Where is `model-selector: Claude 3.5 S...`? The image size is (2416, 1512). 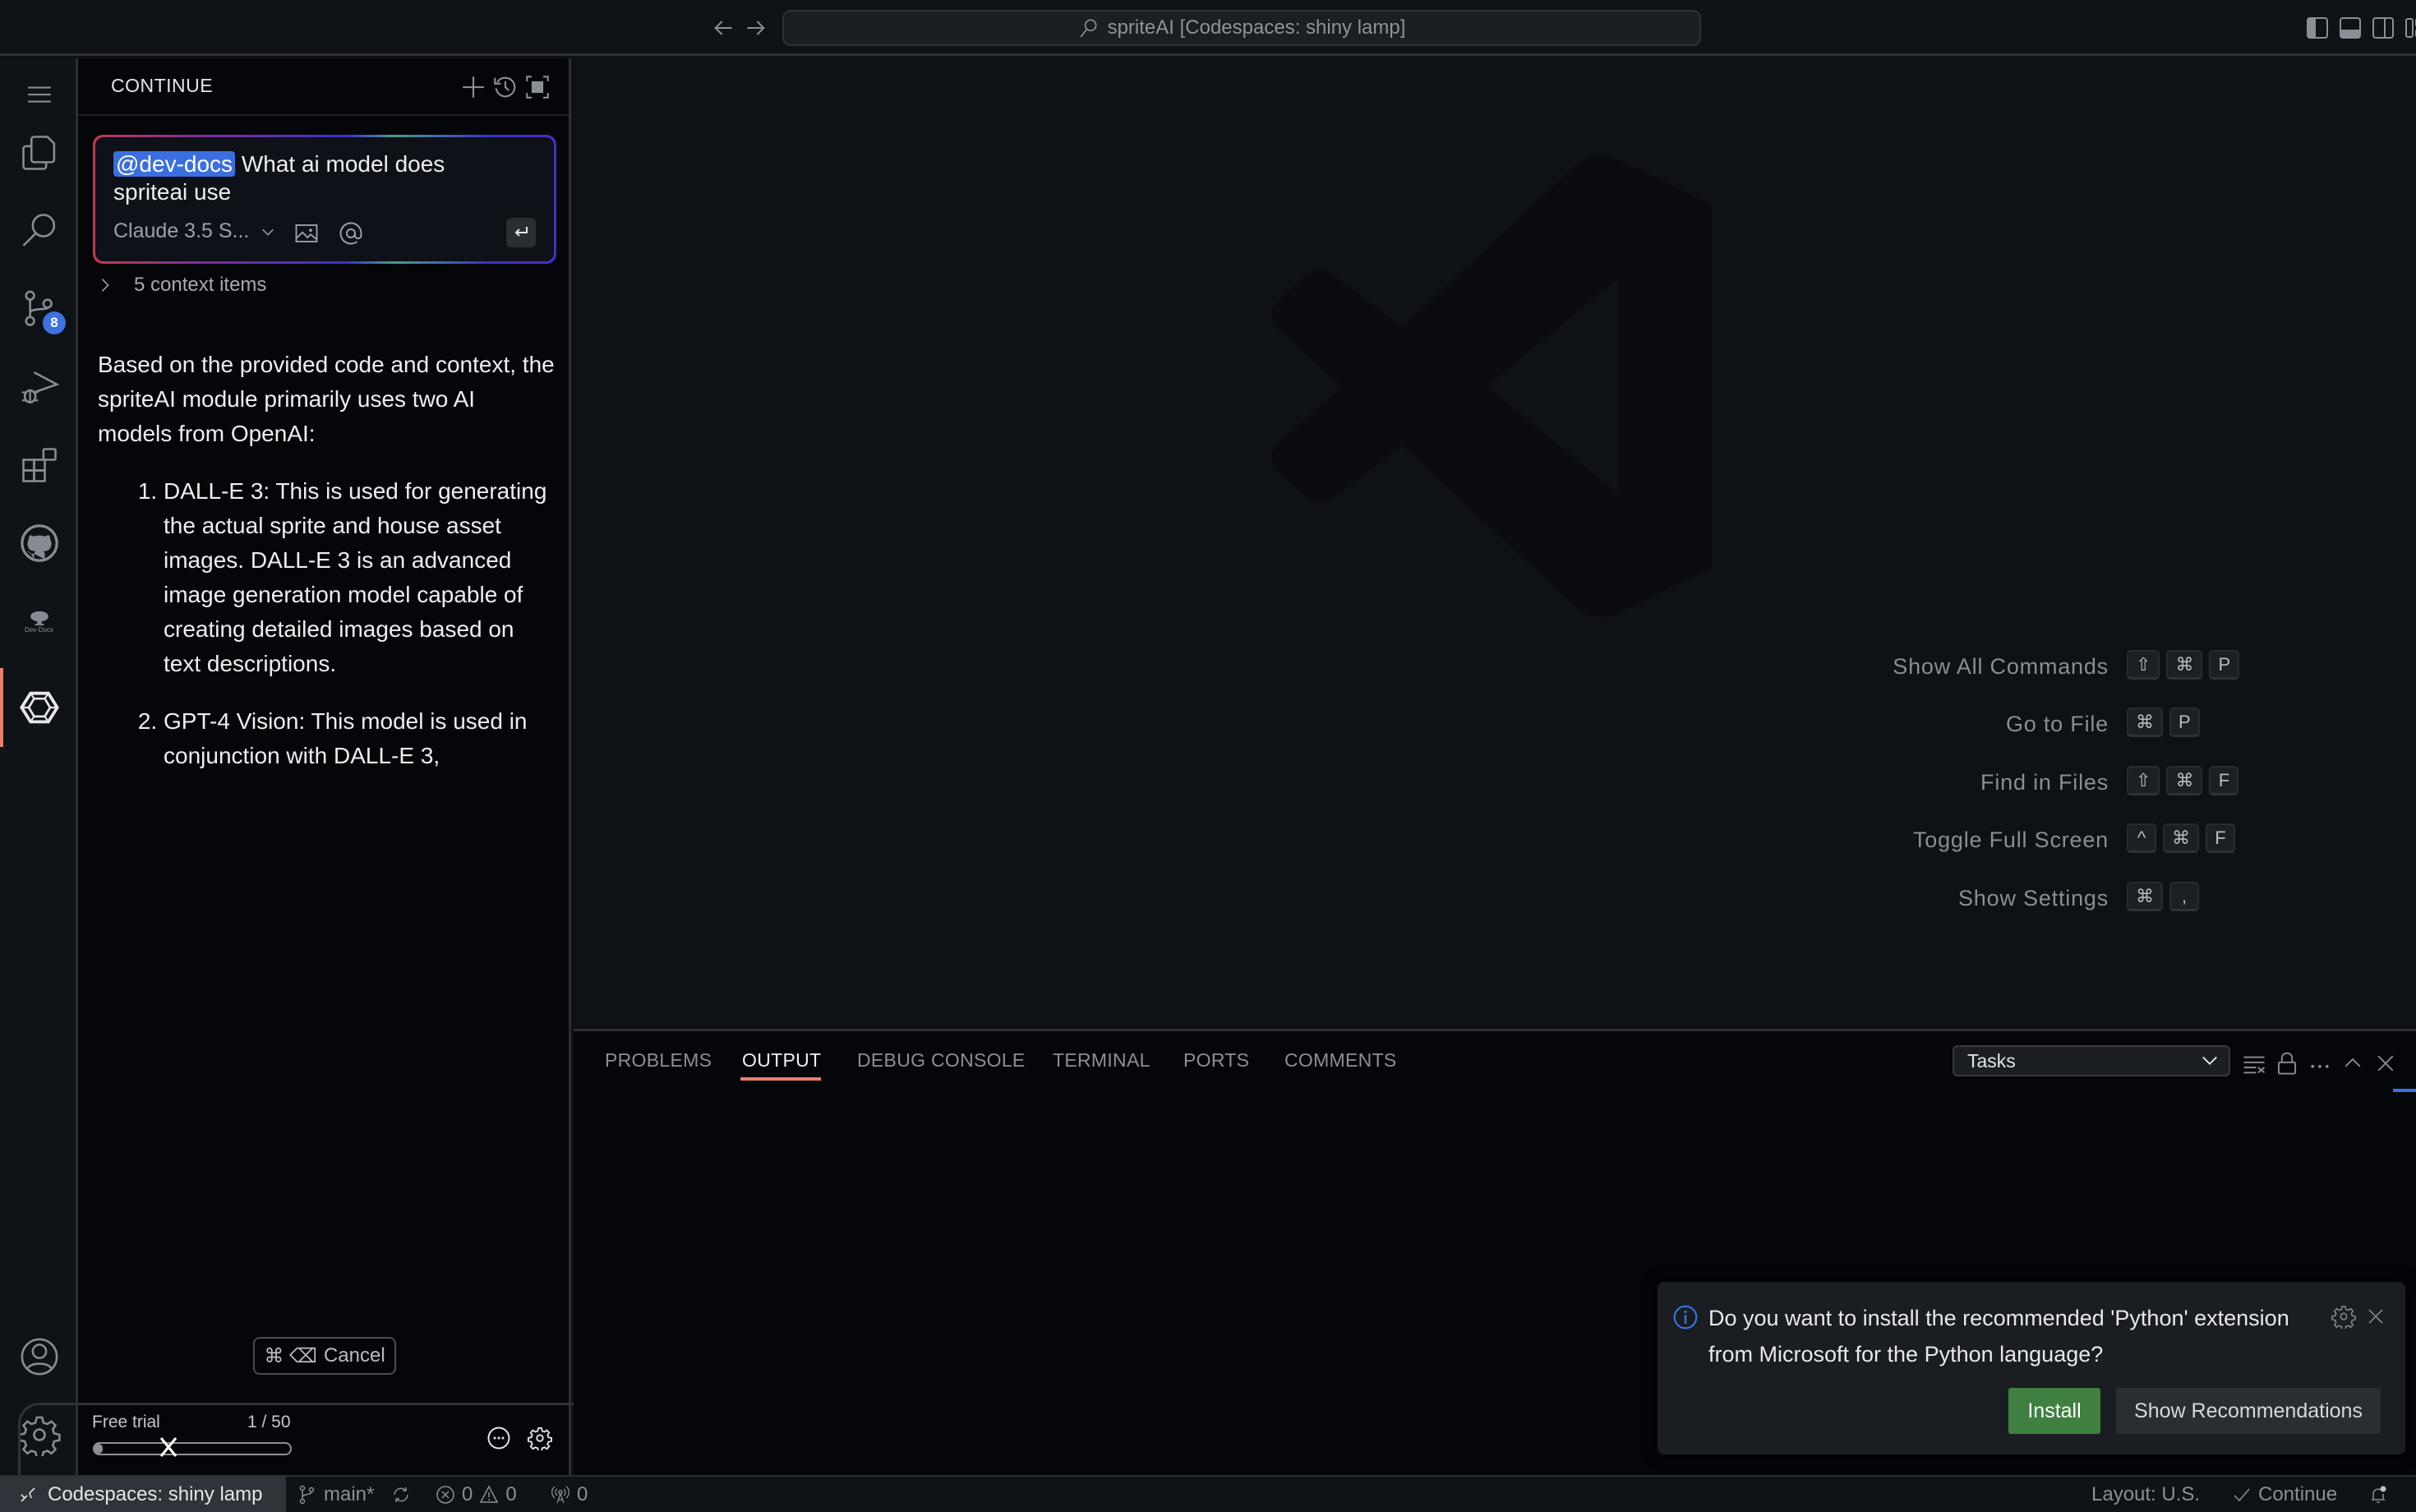 model-selector: Claude 3.5 S... is located at coordinates (195, 231).